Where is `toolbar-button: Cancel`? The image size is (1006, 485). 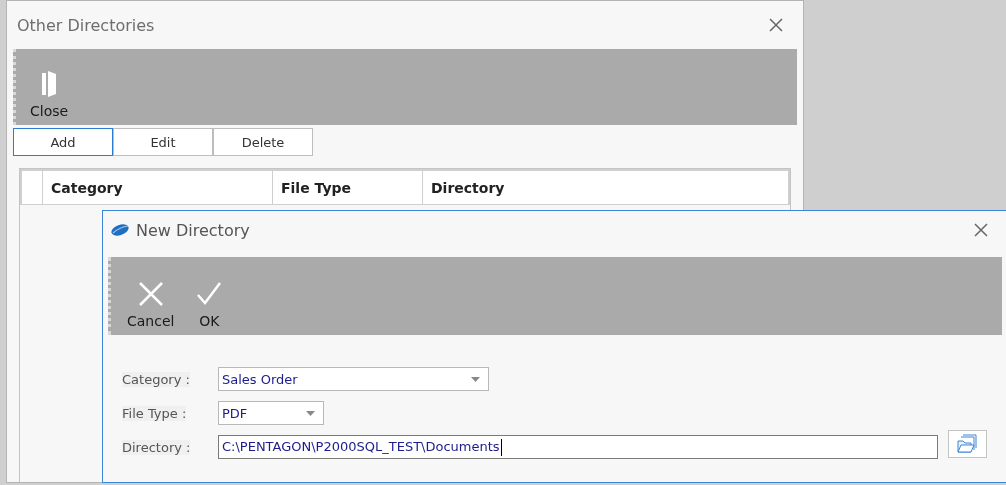
toolbar-button: Cancel is located at coordinates (151, 305).